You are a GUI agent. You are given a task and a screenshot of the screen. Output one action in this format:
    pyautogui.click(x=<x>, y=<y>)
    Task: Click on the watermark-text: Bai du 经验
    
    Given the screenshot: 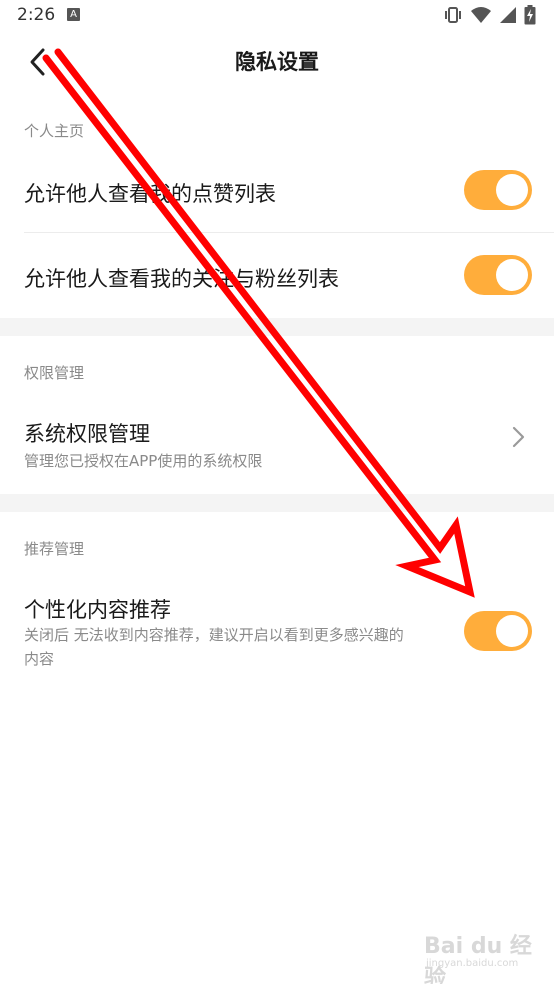 What is the action you would take?
    pyautogui.click(x=478, y=959)
    